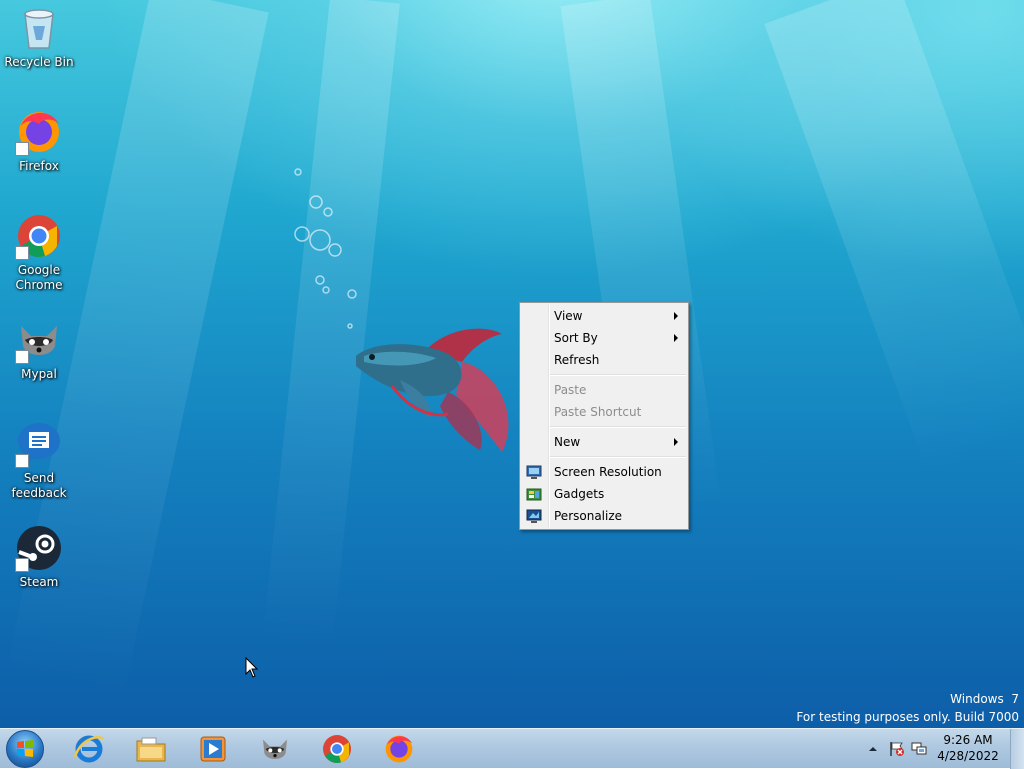 The image size is (1024, 769). I want to click on menu-item-label: Paste Shortcut, so click(598, 412).